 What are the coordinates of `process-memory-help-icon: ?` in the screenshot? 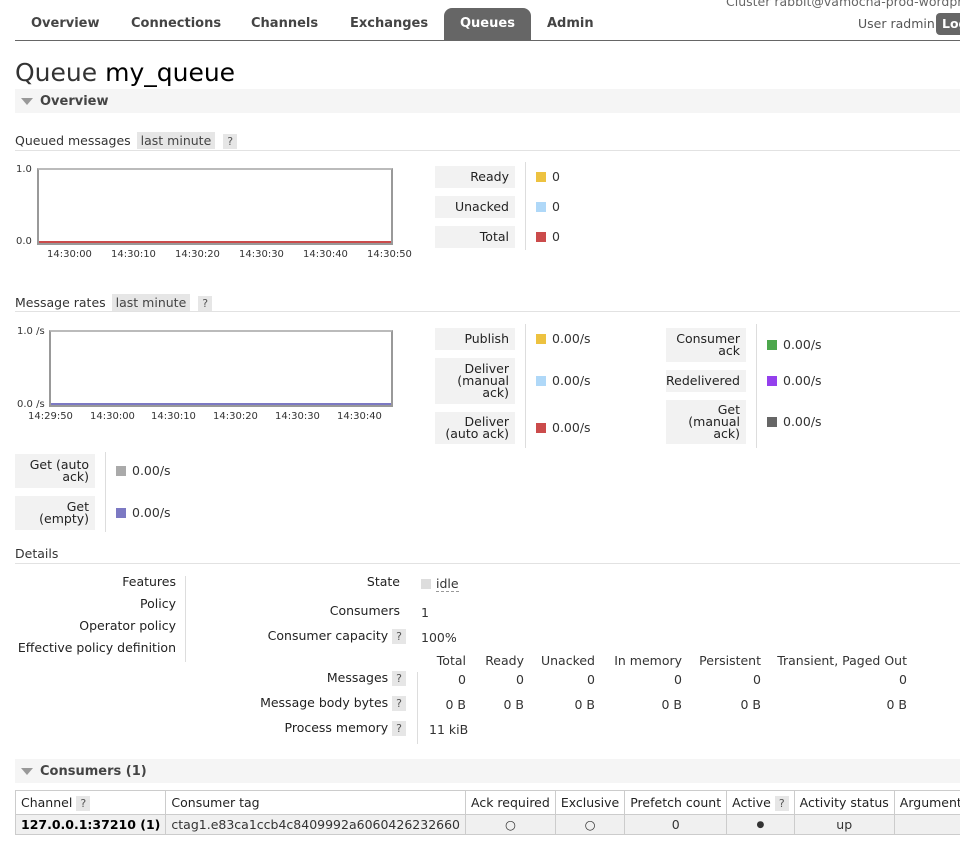 It's located at (399, 728).